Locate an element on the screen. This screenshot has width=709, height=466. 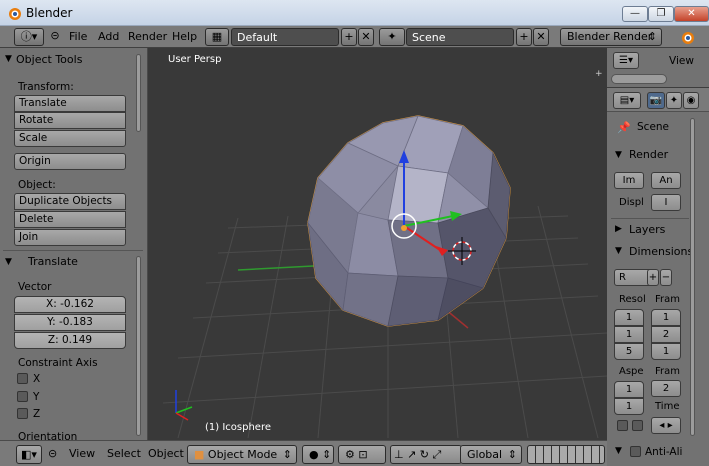
editor-type-icon: ◧▾ is located at coordinates (29, 454).